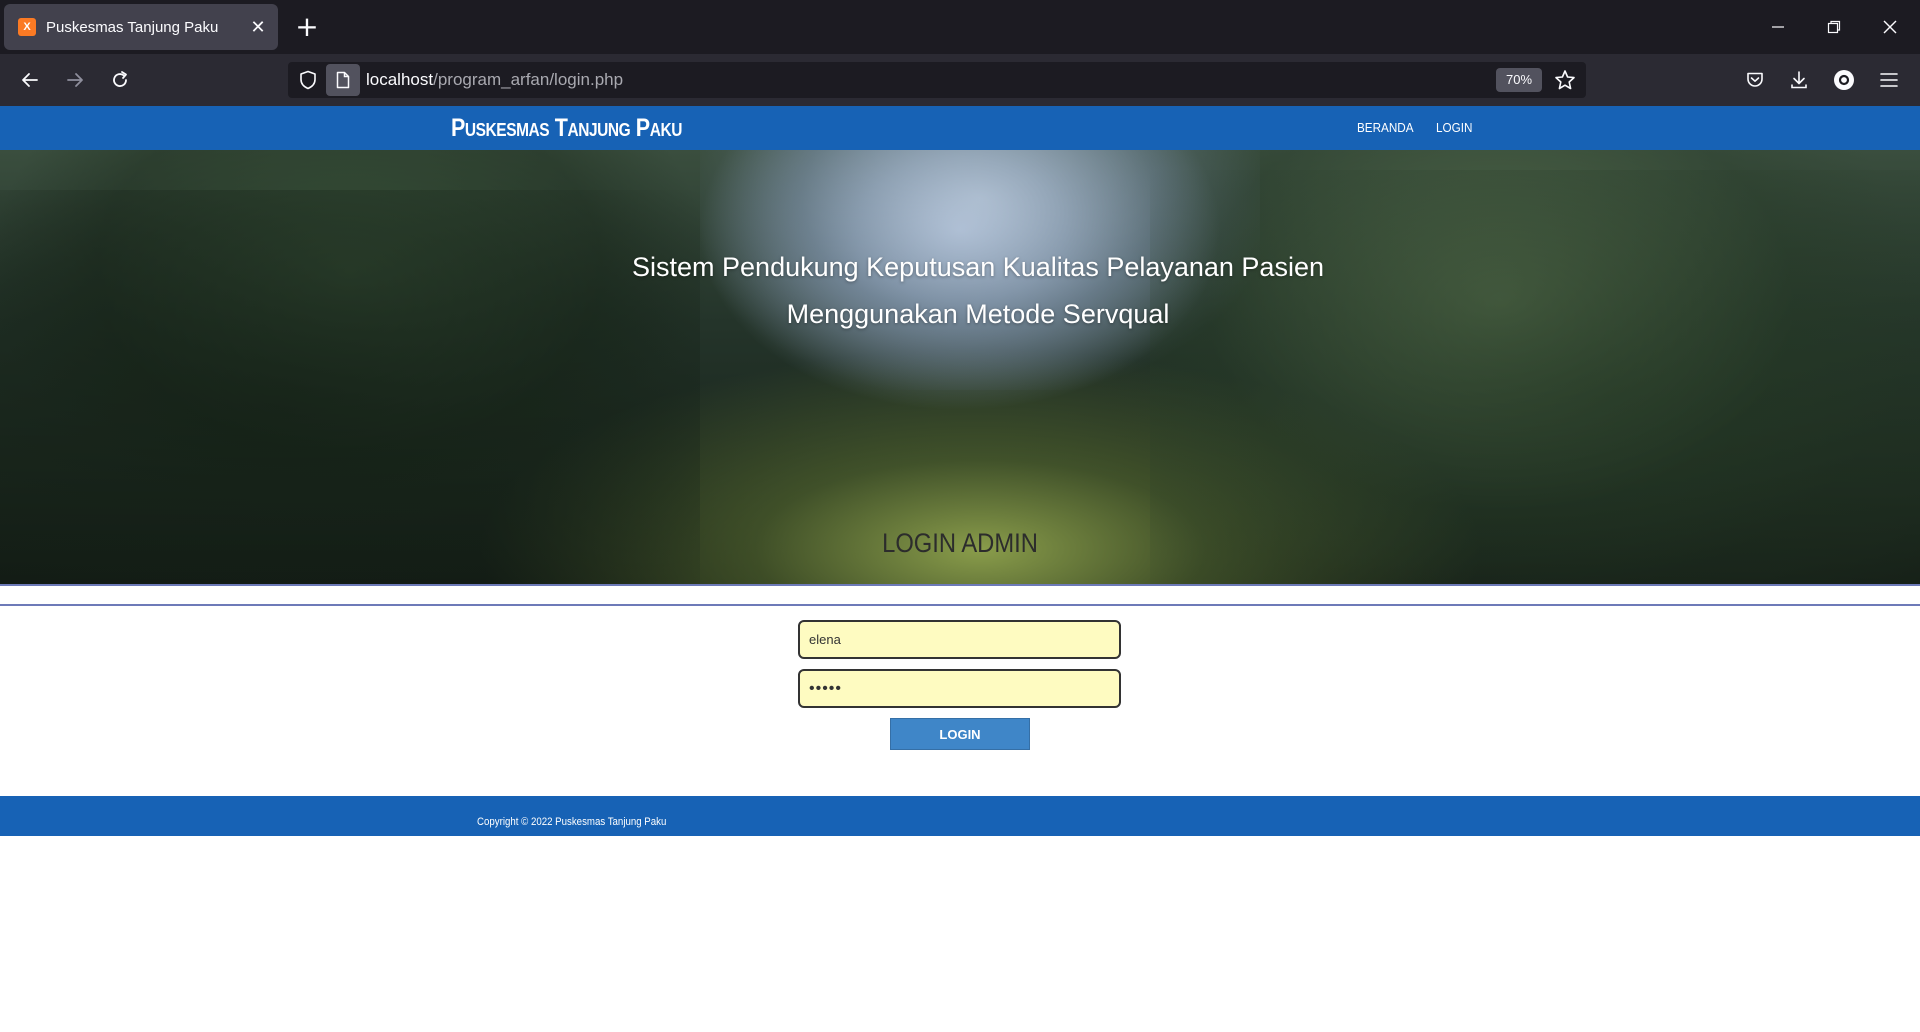  I want to click on nav-link-beranda: BERANDA, so click(1385, 128).